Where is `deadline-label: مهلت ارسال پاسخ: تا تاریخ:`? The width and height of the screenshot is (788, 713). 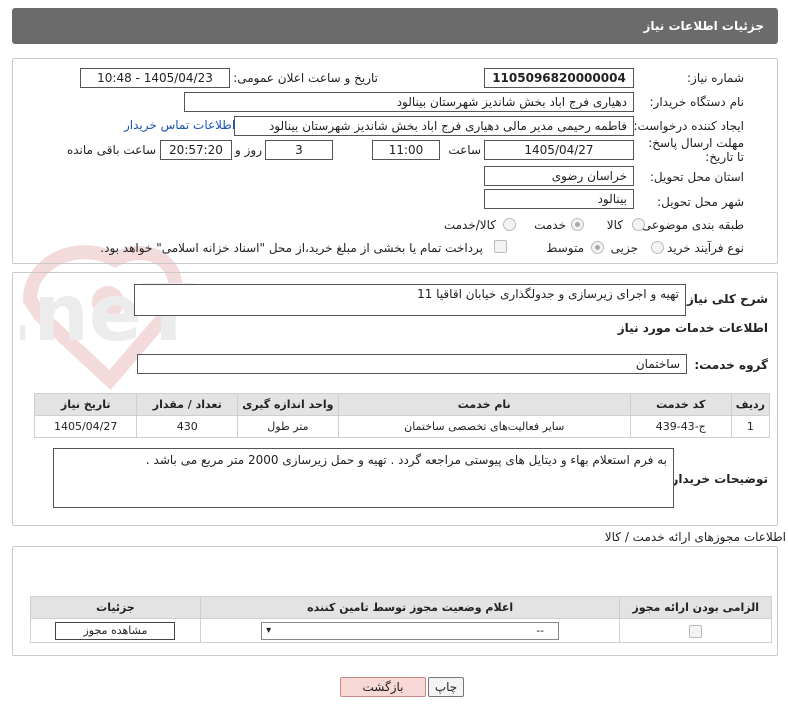 deadline-label: مهلت ارسال پاسخ: تا تاریخ: is located at coordinates (696, 150).